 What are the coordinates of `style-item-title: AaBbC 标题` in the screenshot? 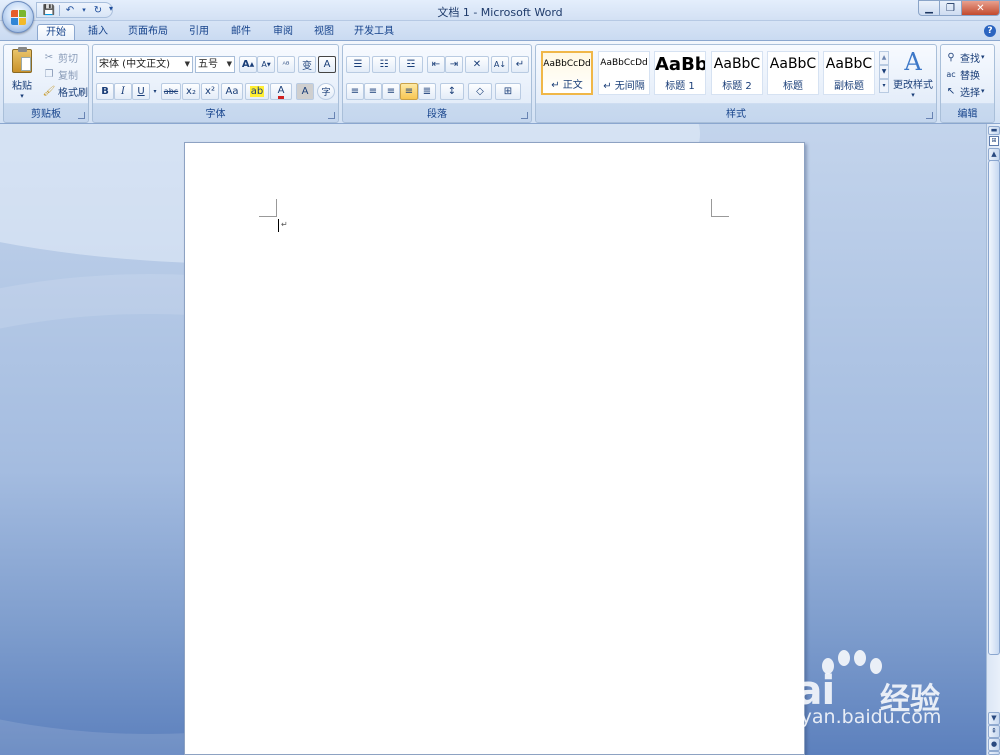 It's located at (793, 73).